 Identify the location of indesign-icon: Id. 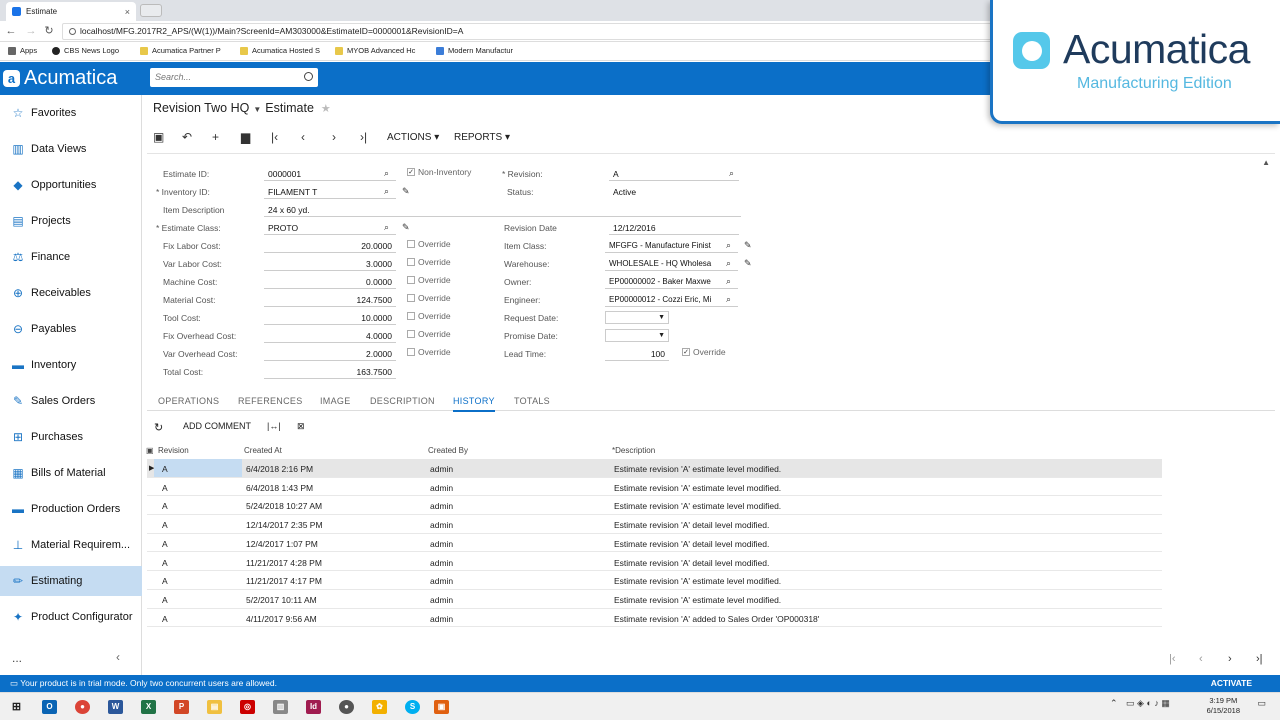
(313, 707).